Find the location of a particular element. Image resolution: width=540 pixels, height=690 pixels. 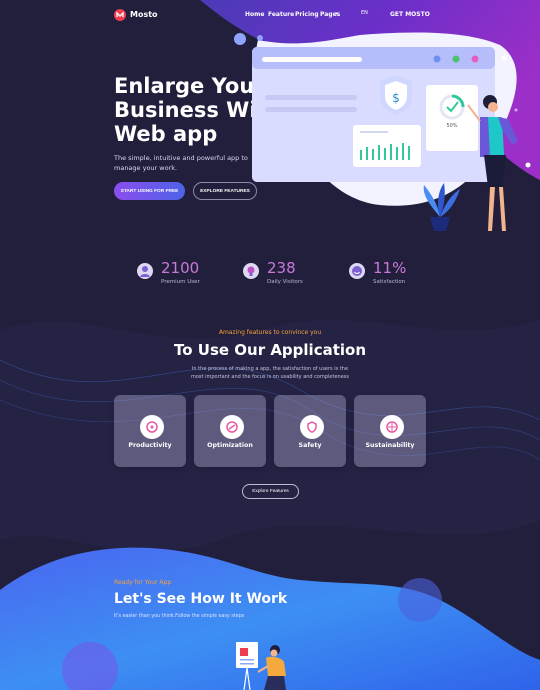

bulb-icon is located at coordinates (251, 271).